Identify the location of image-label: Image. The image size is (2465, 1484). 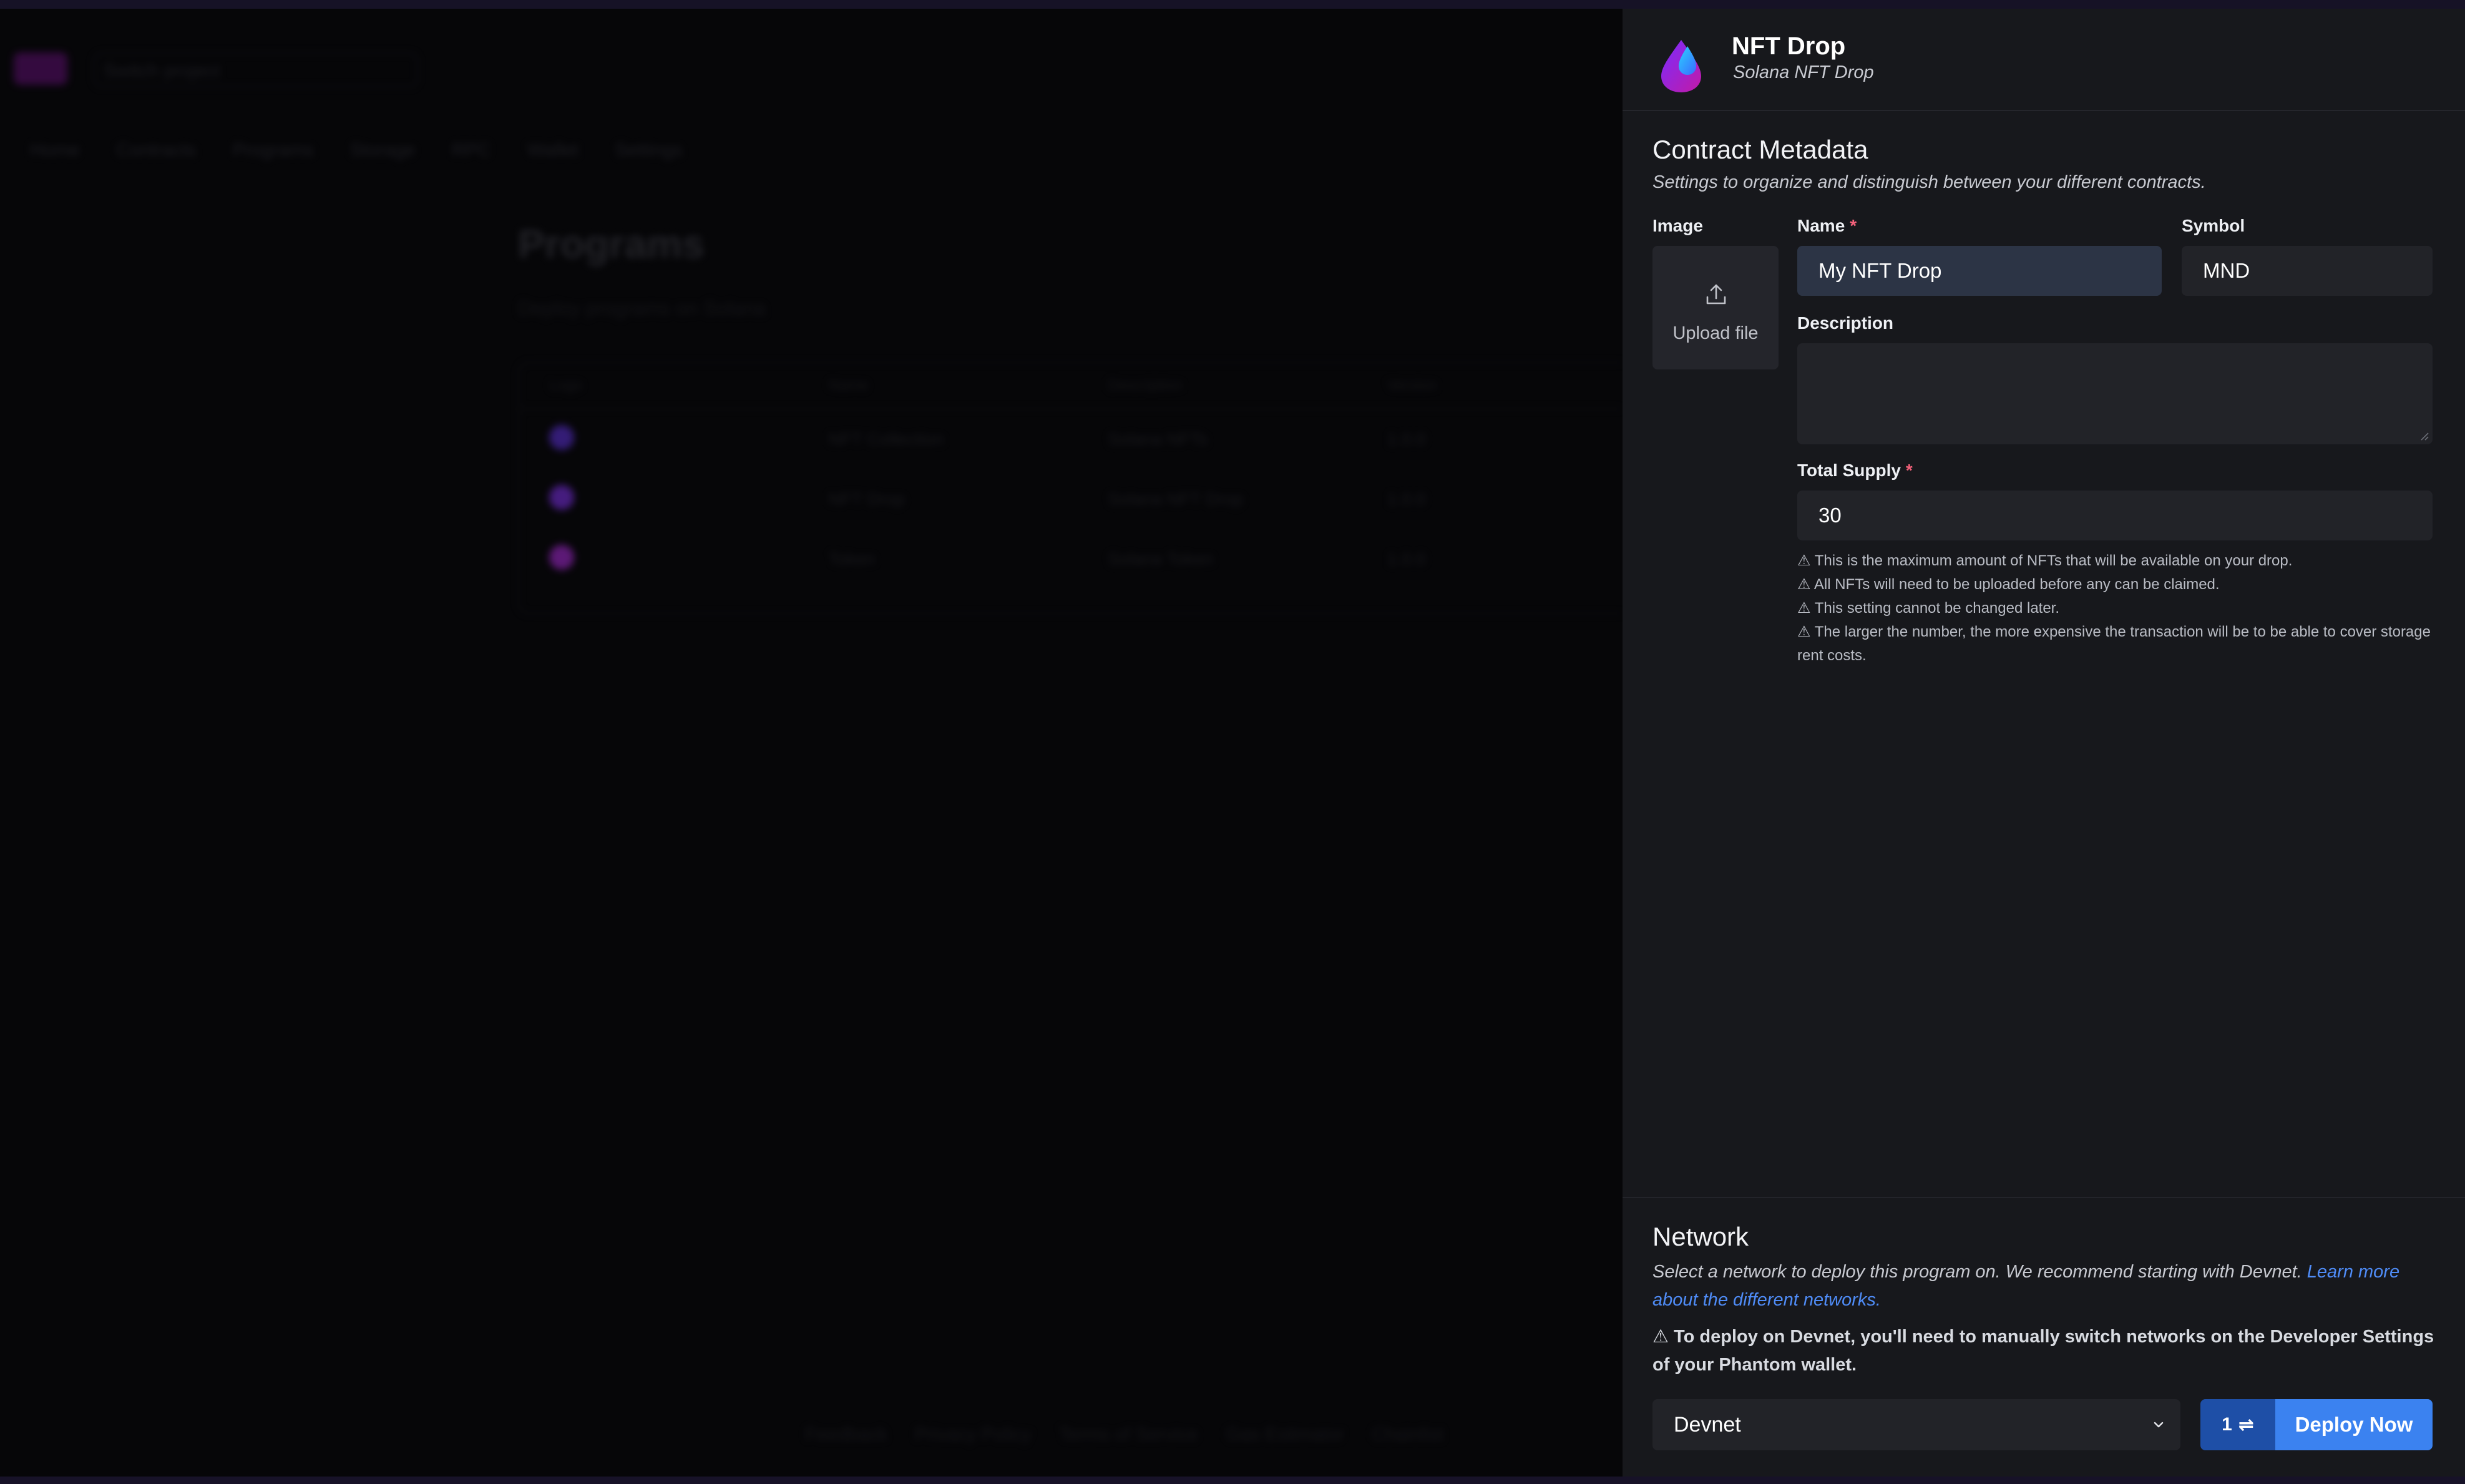
(1677, 225).